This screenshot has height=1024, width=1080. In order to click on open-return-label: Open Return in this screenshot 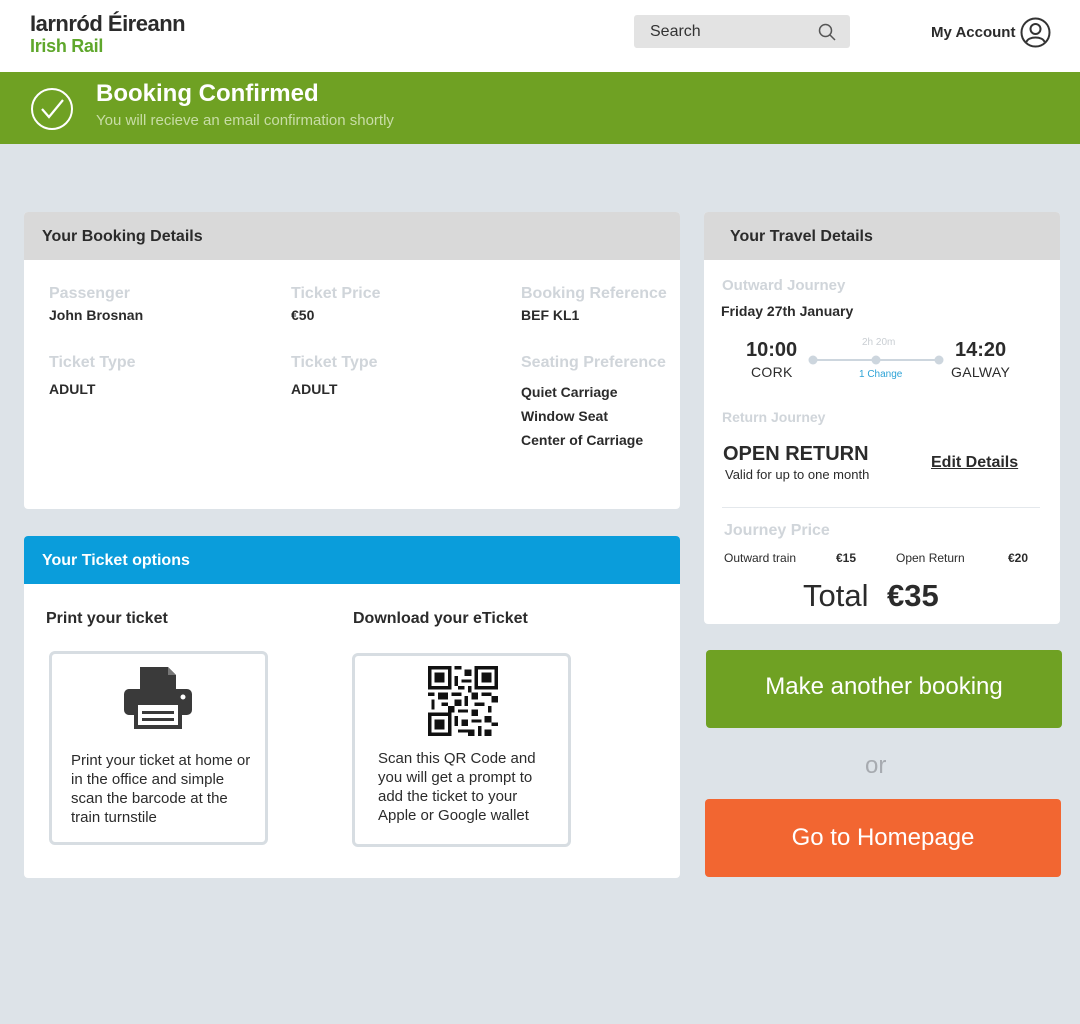, I will do `click(930, 558)`.